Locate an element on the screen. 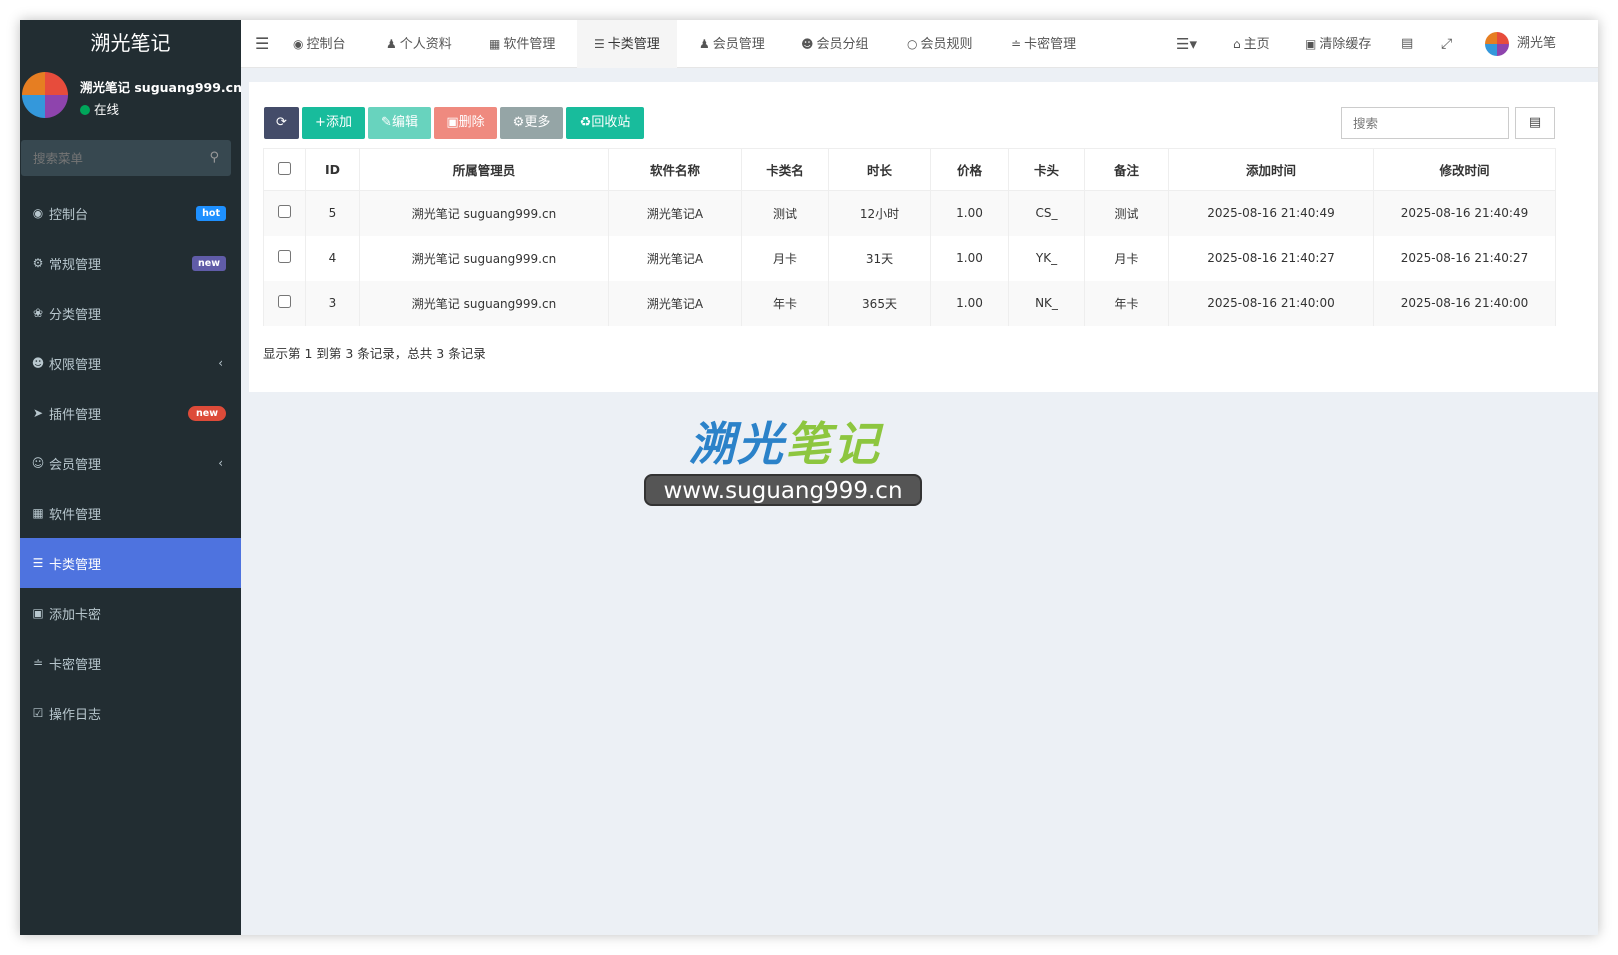  sidebar-search: ⚲ is located at coordinates (126, 158).